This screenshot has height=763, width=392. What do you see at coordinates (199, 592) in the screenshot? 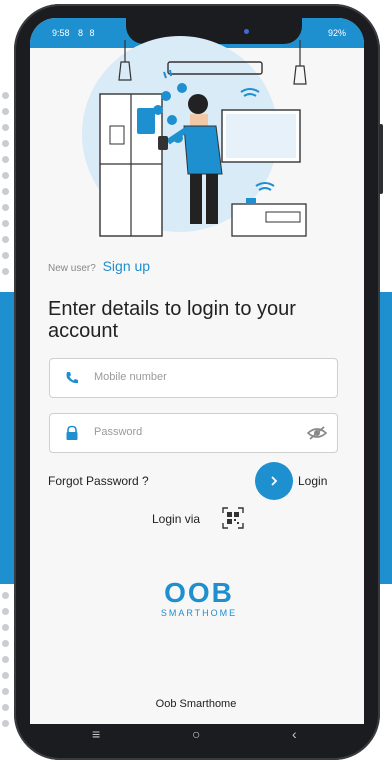
I see `logo-brand: OOB` at bounding box center [199, 592].